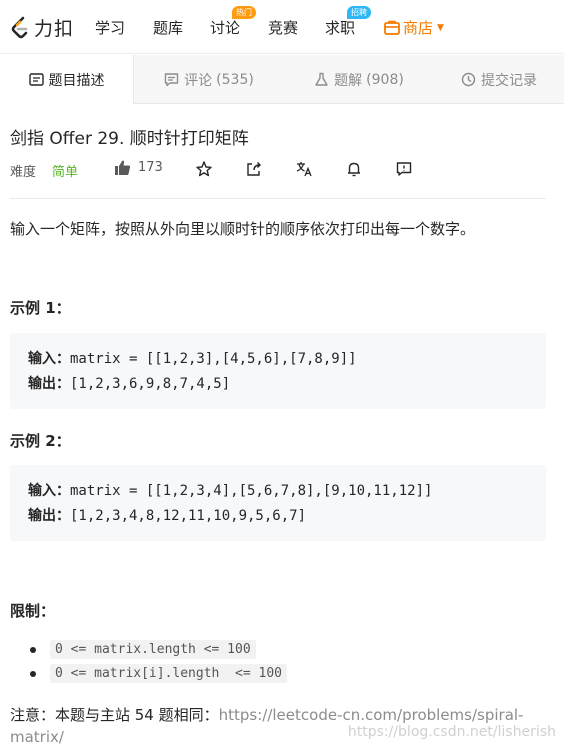 Image resolution: width=564 pixels, height=749 pixels. What do you see at coordinates (392, 27) in the screenshot?
I see `store-bag-icon` at bounding box center [392, 27].